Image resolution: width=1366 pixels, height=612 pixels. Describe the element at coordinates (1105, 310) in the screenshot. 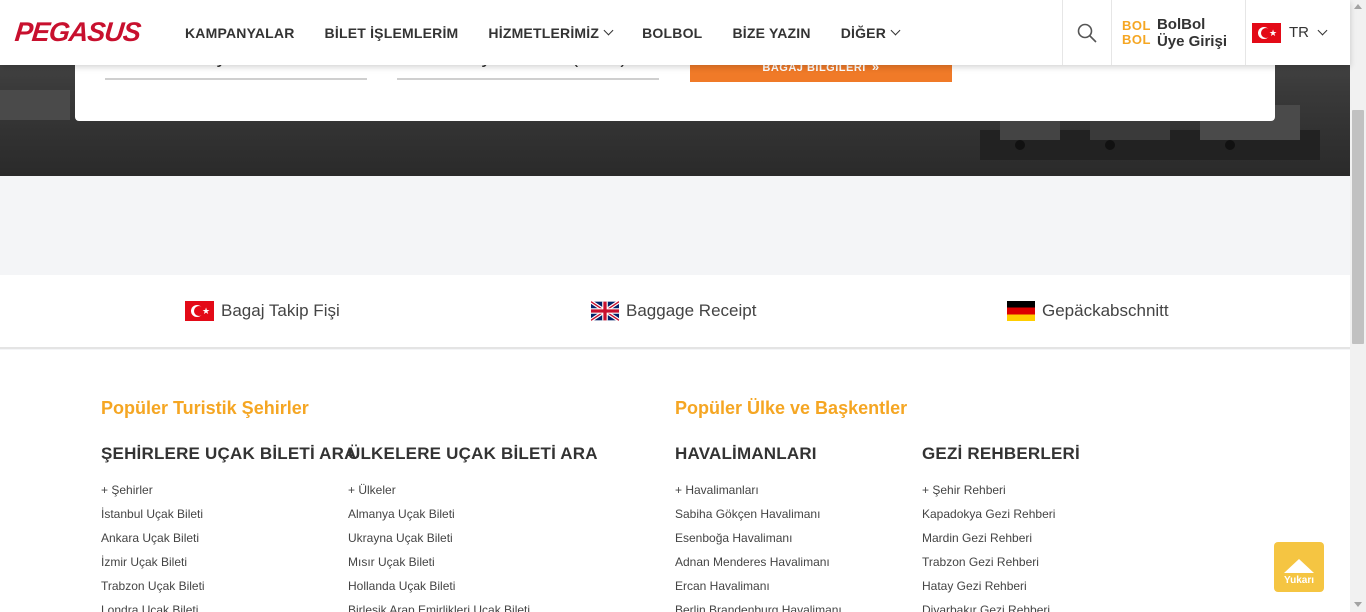

I see `receipt-link-label: Gepäckabschnitt` at that location.